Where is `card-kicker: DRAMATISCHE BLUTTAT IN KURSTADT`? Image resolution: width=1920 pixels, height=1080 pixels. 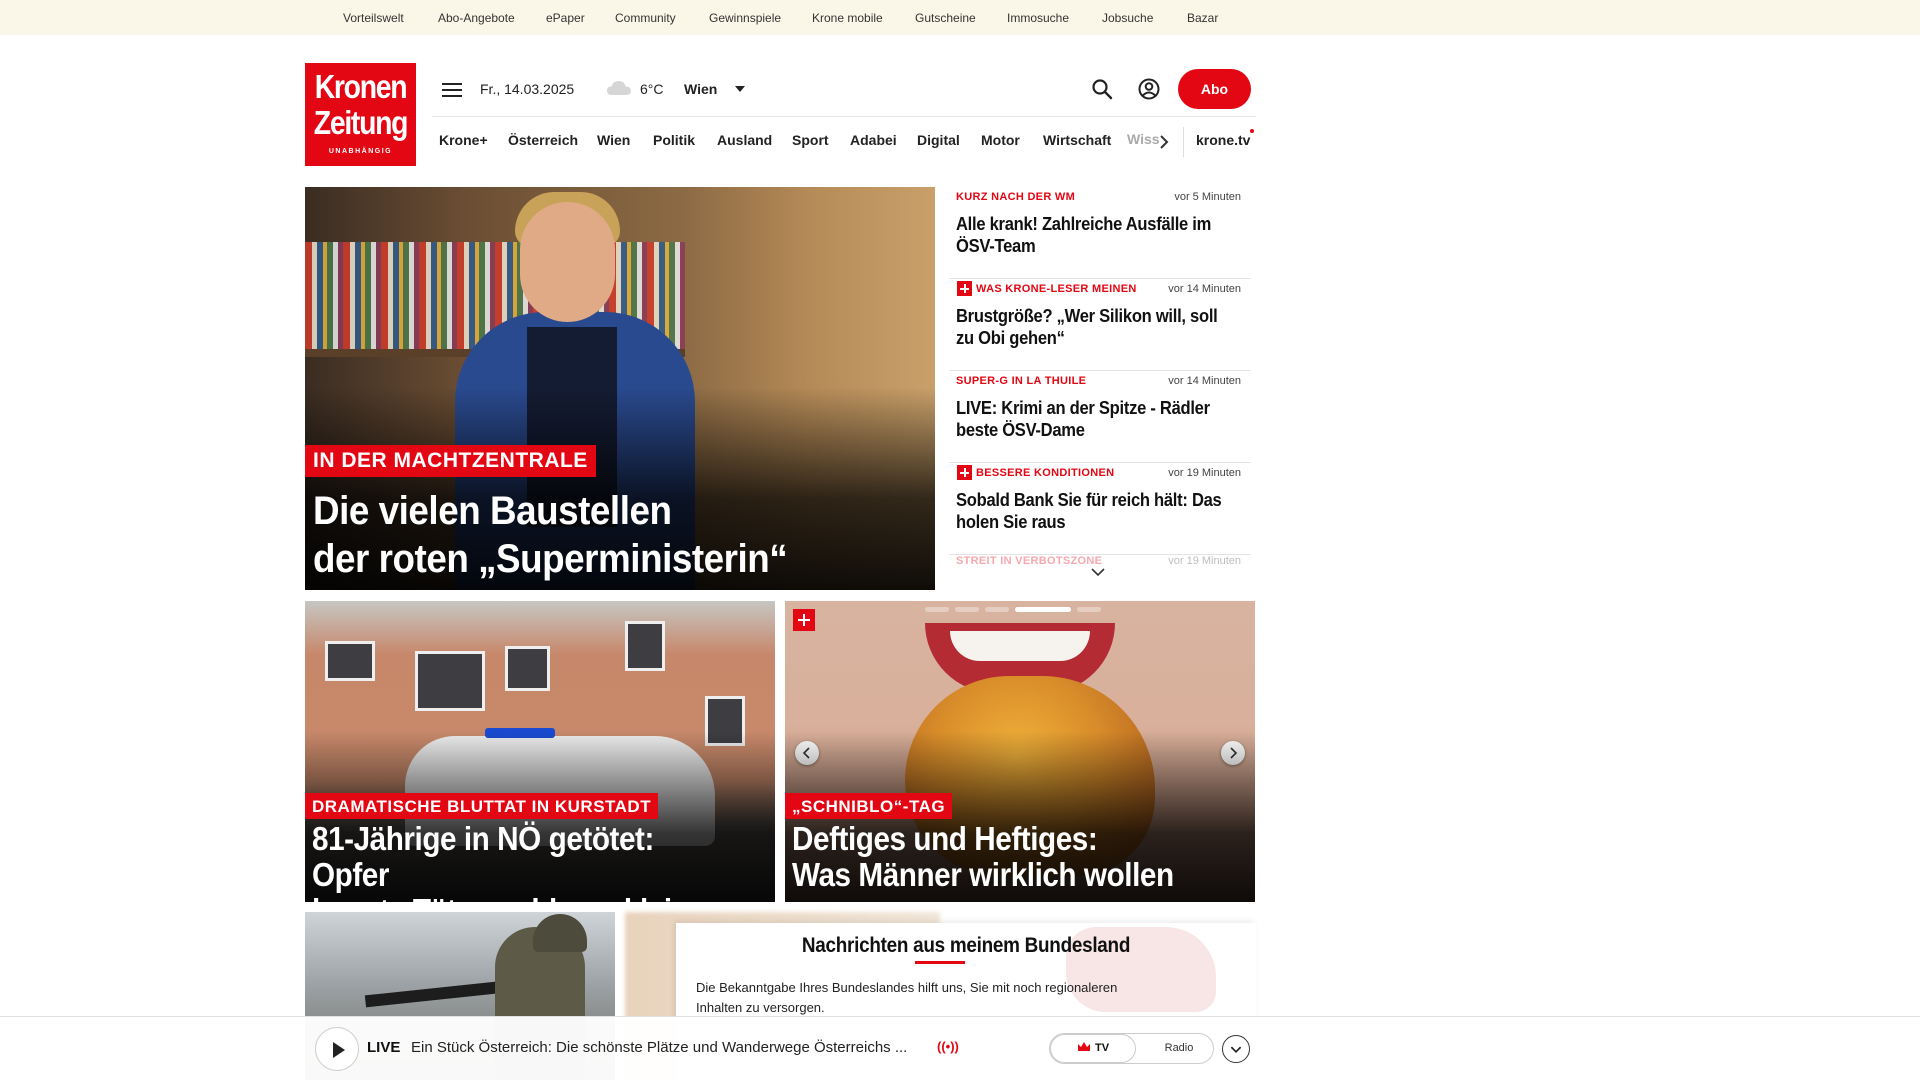 card-kicker: DRAMATISCHE BLUTTAT IN KURSTADT is located at coordinates (482, 806).